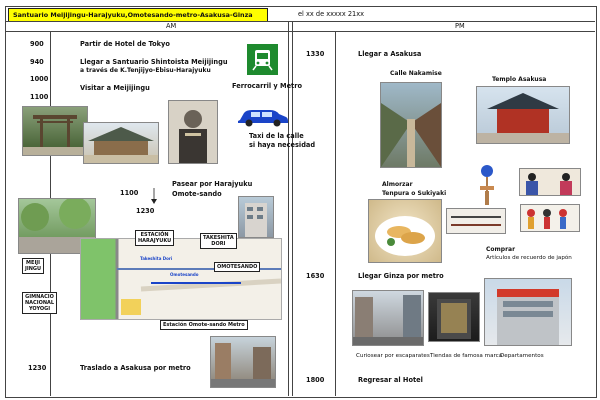  I want to click on ginza-caption-3: Departamentos, so click(522, 356).